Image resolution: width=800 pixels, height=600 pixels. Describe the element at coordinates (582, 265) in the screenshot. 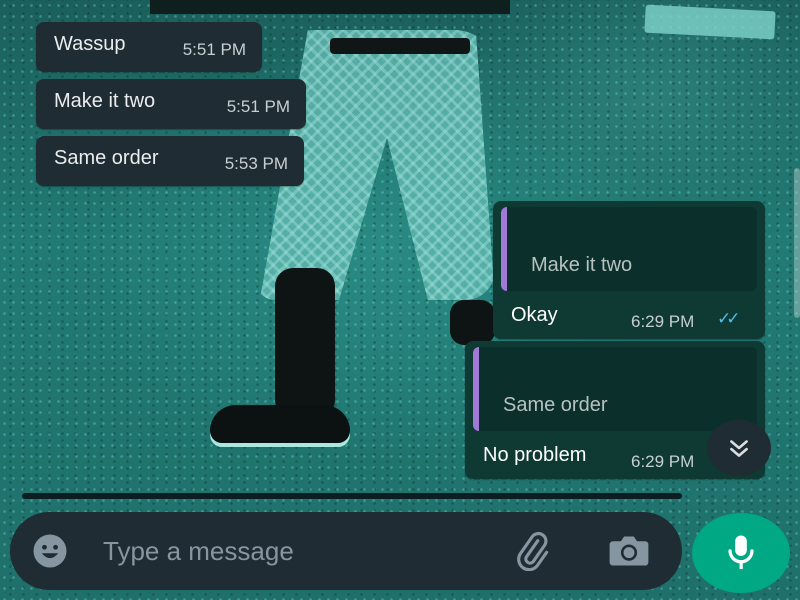

I see `quoted-text: Make it two` at that location.